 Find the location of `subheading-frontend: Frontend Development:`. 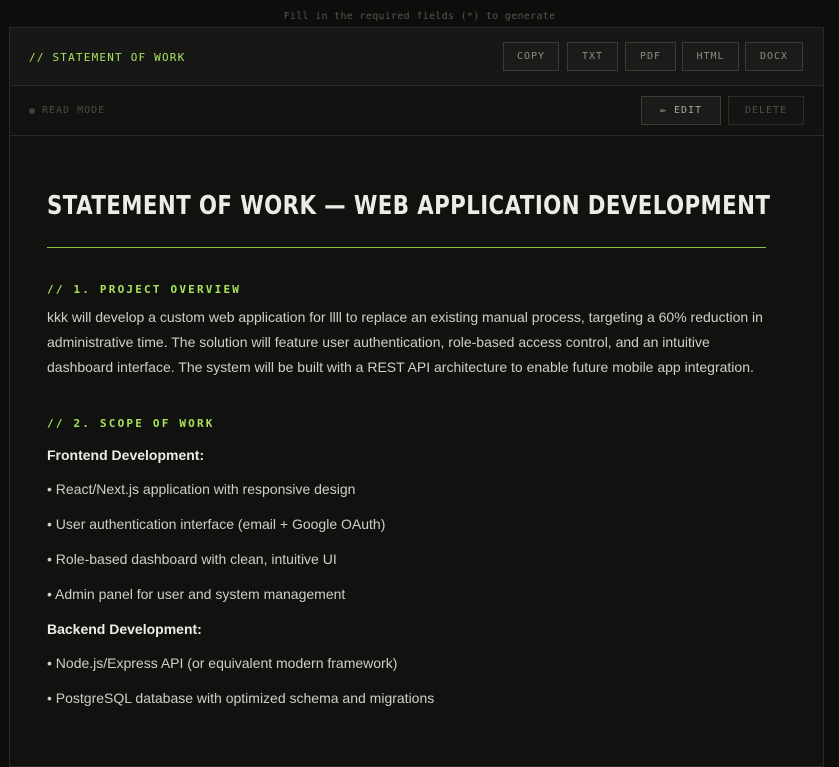

subheading-frontend: Frontend Development: is located at coordinates (126, 455).